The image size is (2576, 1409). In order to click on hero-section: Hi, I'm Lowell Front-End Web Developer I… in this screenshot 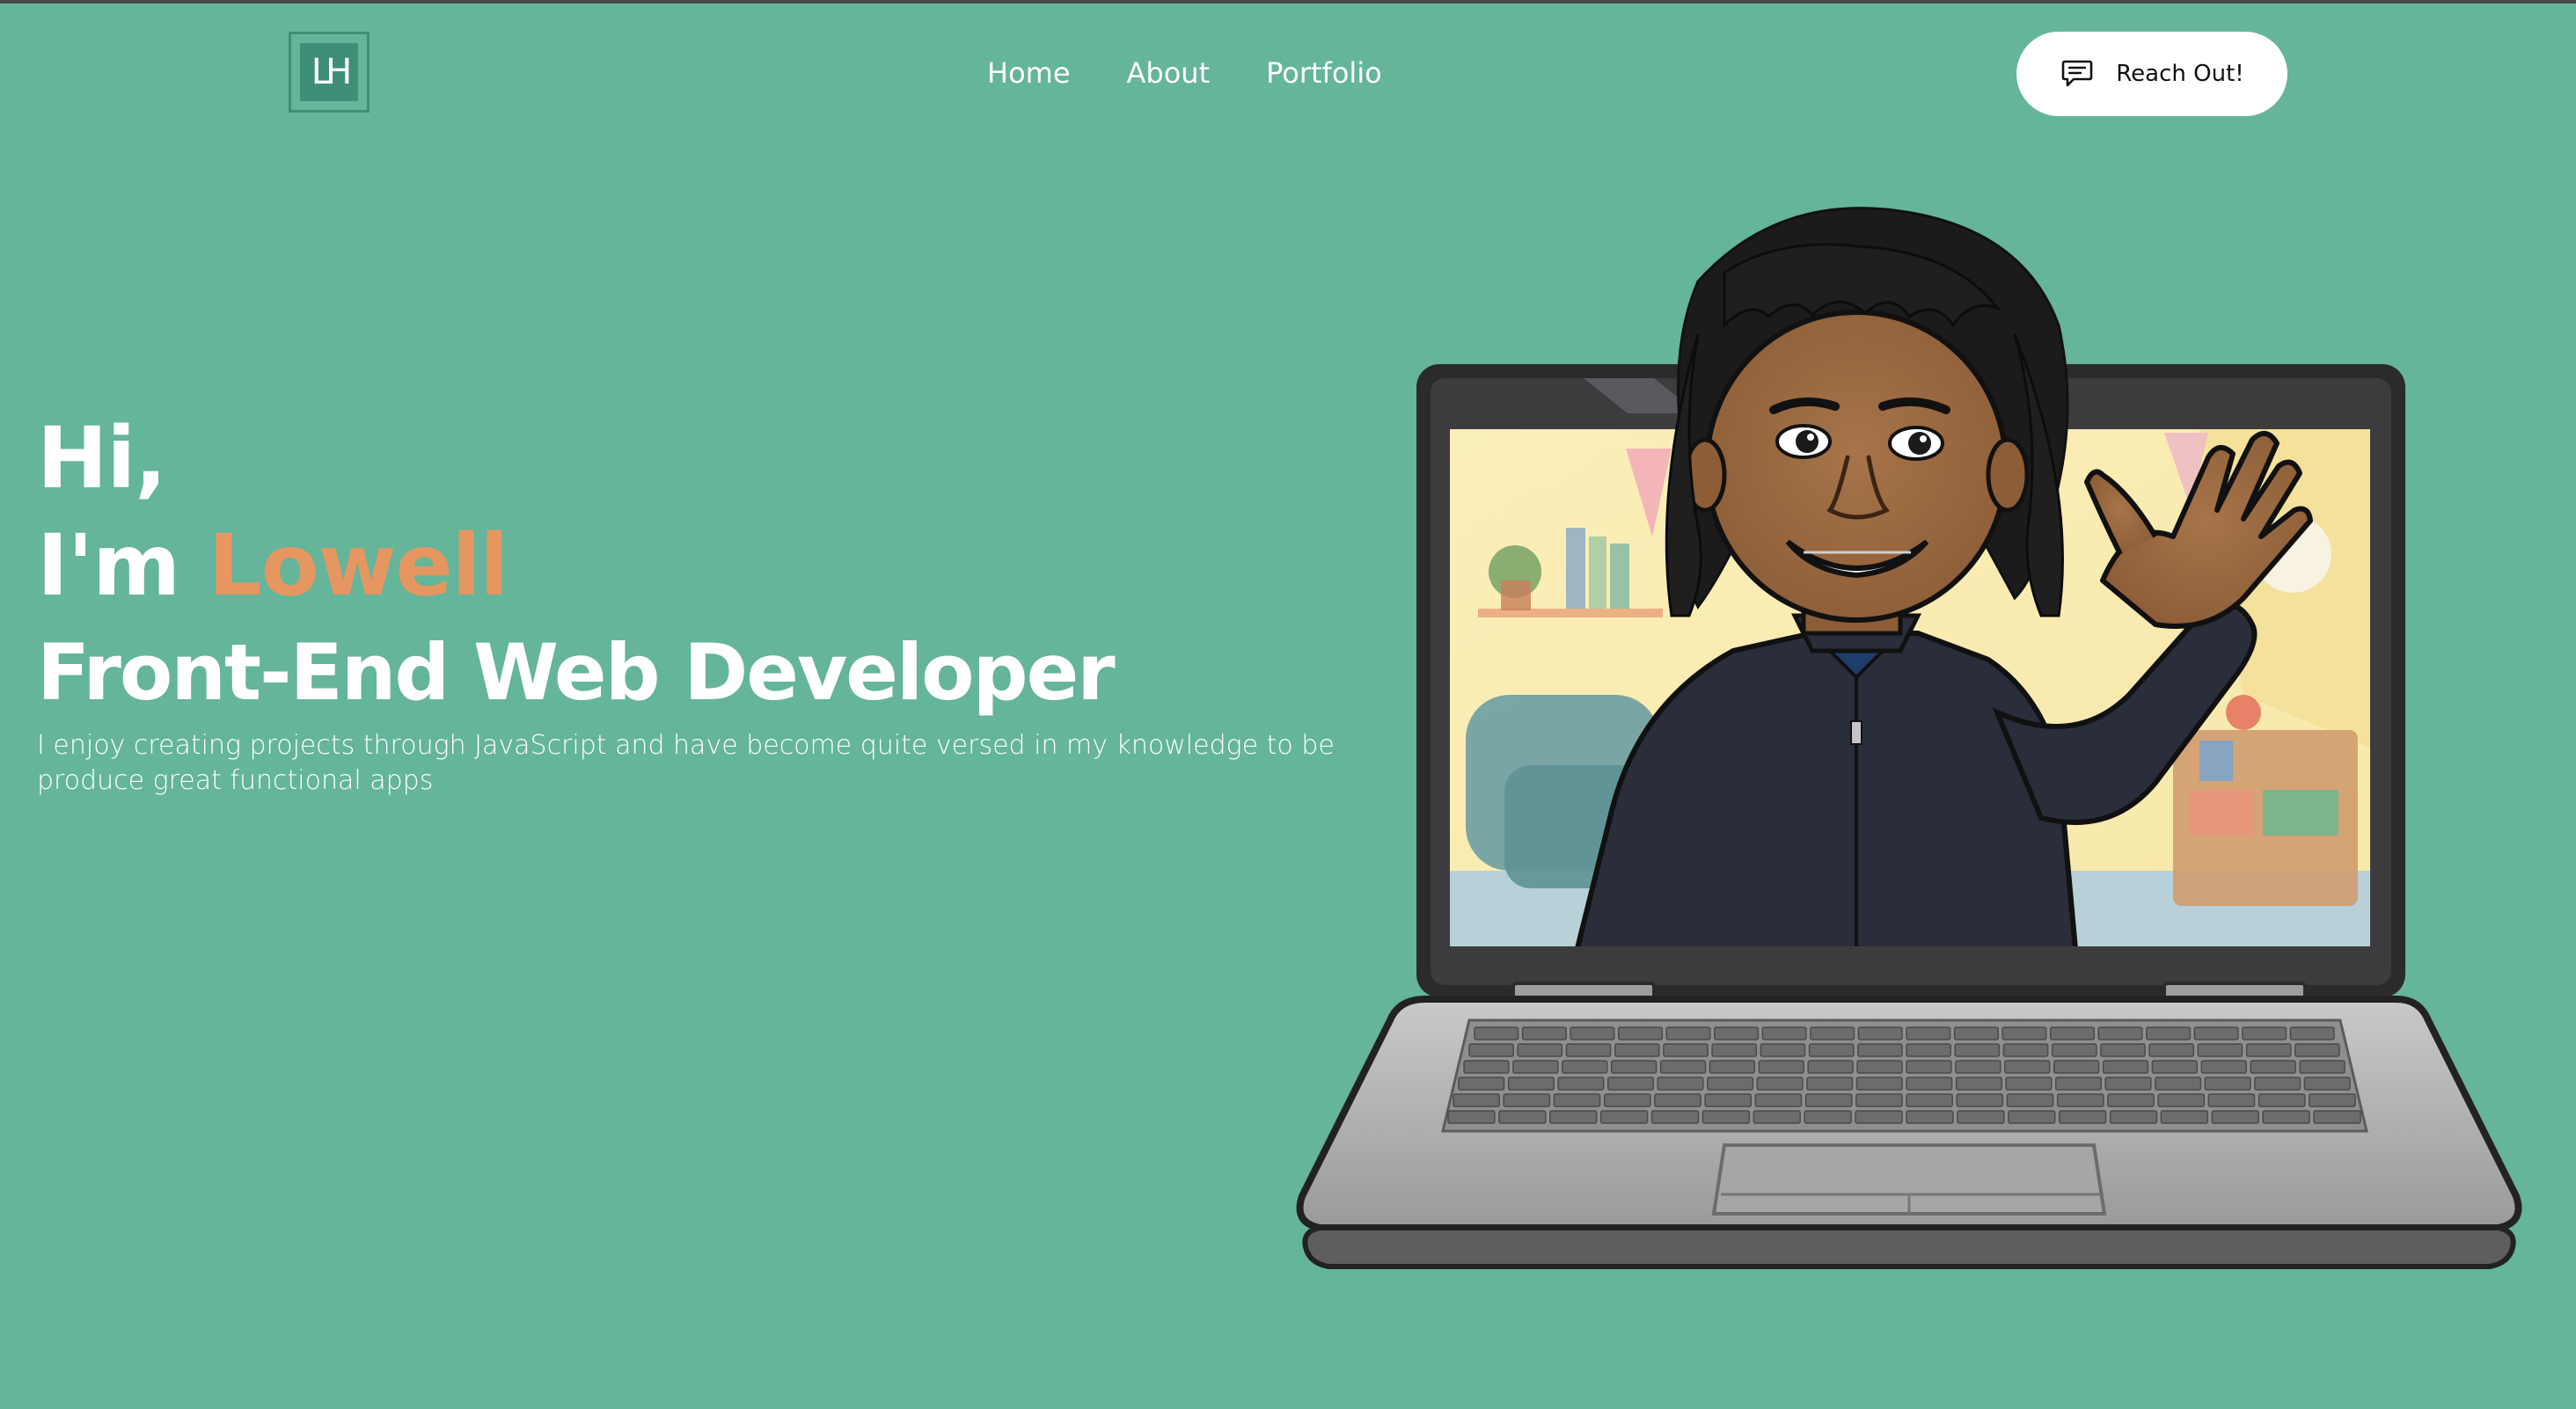, I will do `click(714, 602)`.